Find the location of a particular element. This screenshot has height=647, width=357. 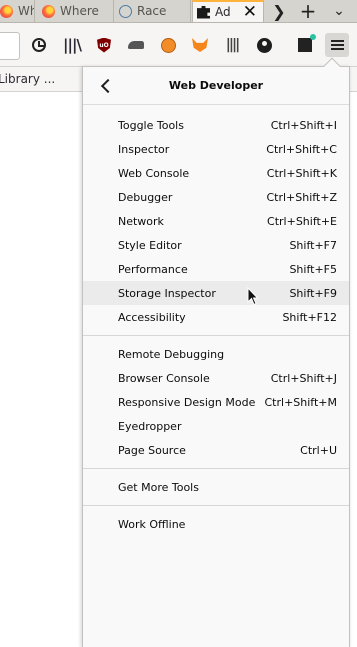

menu-item-shortcut: Ctrl+Shift+C is located at coordinates (301, 149).